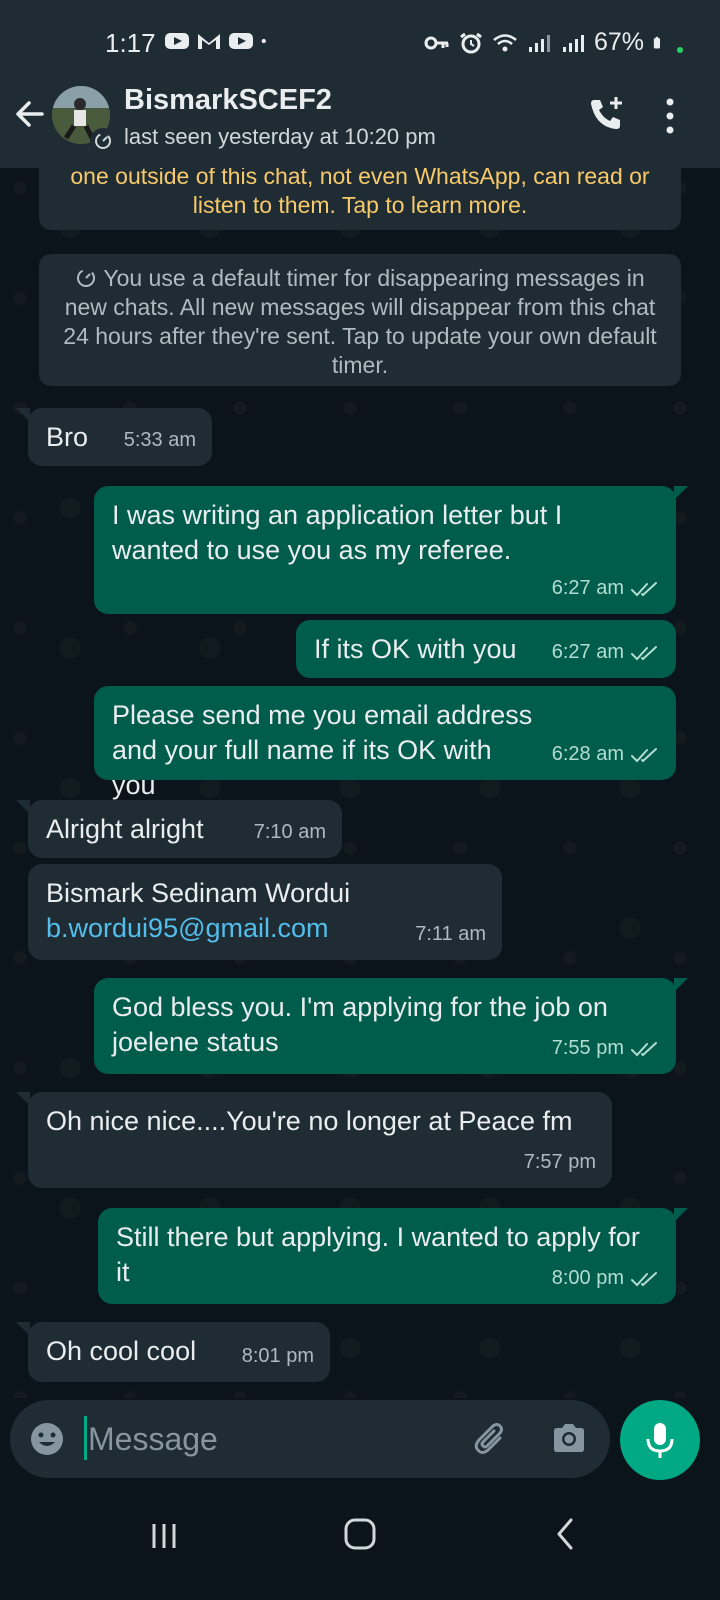 The width and height of the screenshot is (720, 1600). Describe the element at coordinates (680, 49) in the screenshot. I see `charging-dot-icon` at that location.